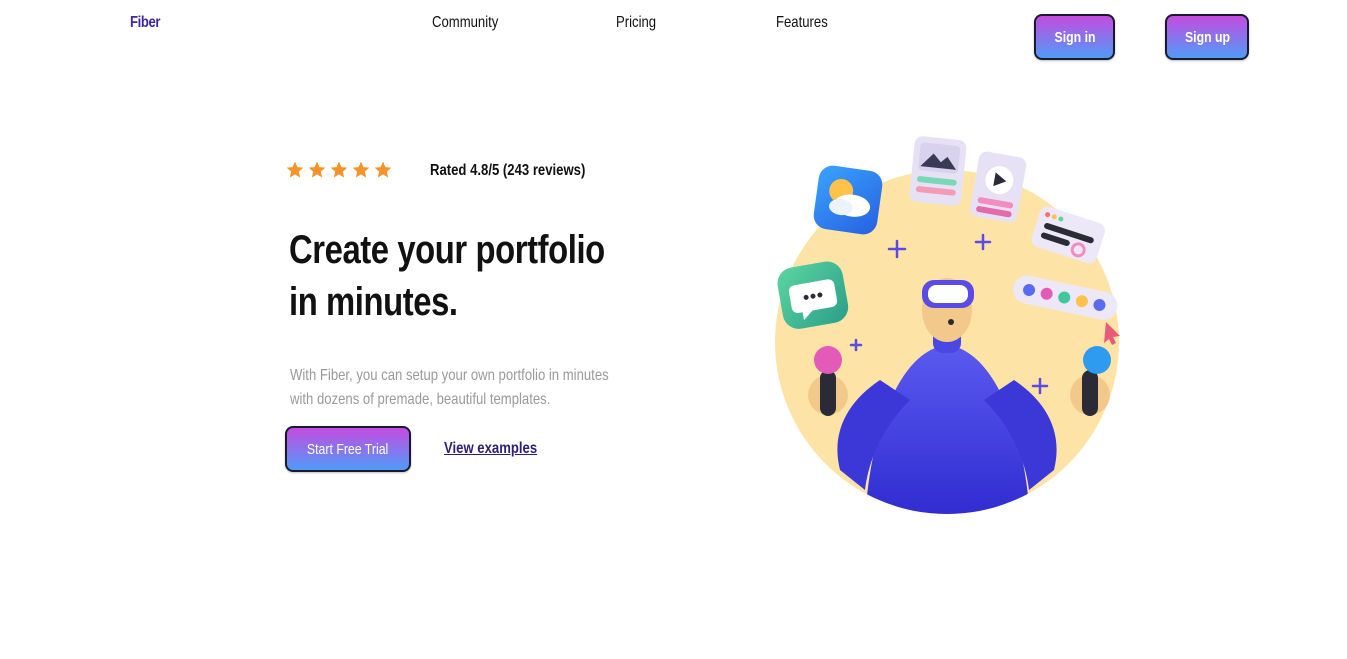 Image resolution: width=1347 pixels, height=659 pixels. Describe the element at coordinates (828, 360) in the screenshot. I see `left-controller-ball` at that location.